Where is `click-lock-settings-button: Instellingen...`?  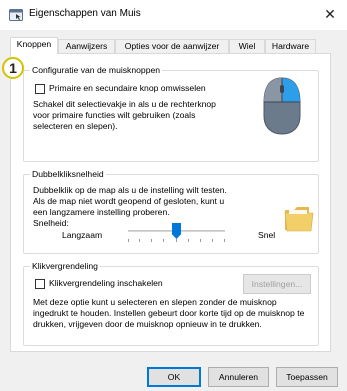 click-lock-settings-button: Instellingen... is located at coordinates (277, 284).